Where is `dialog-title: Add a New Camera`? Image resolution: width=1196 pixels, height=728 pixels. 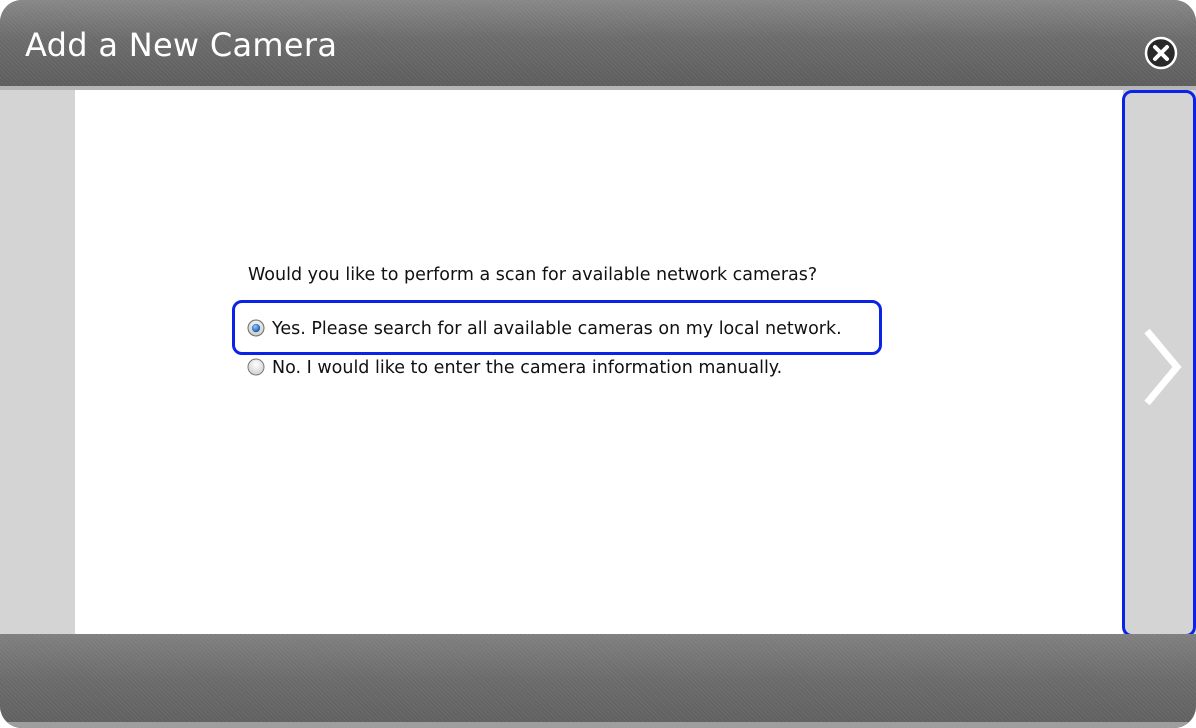 dialog-title: Add a New Camera is located at coordinates (181, 45).